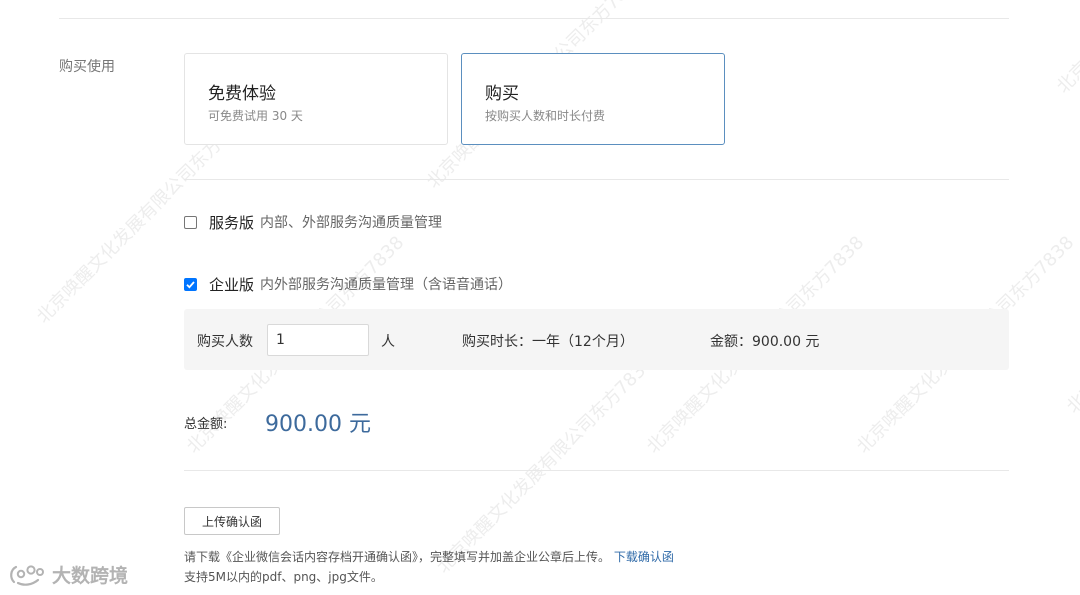 Image resolution: width=1080 pixels, height=595 pixels. Describe the element at coordinates (255, 116) in the screenshot. I see `plan-description: 可免费试用 30 天` at that location.